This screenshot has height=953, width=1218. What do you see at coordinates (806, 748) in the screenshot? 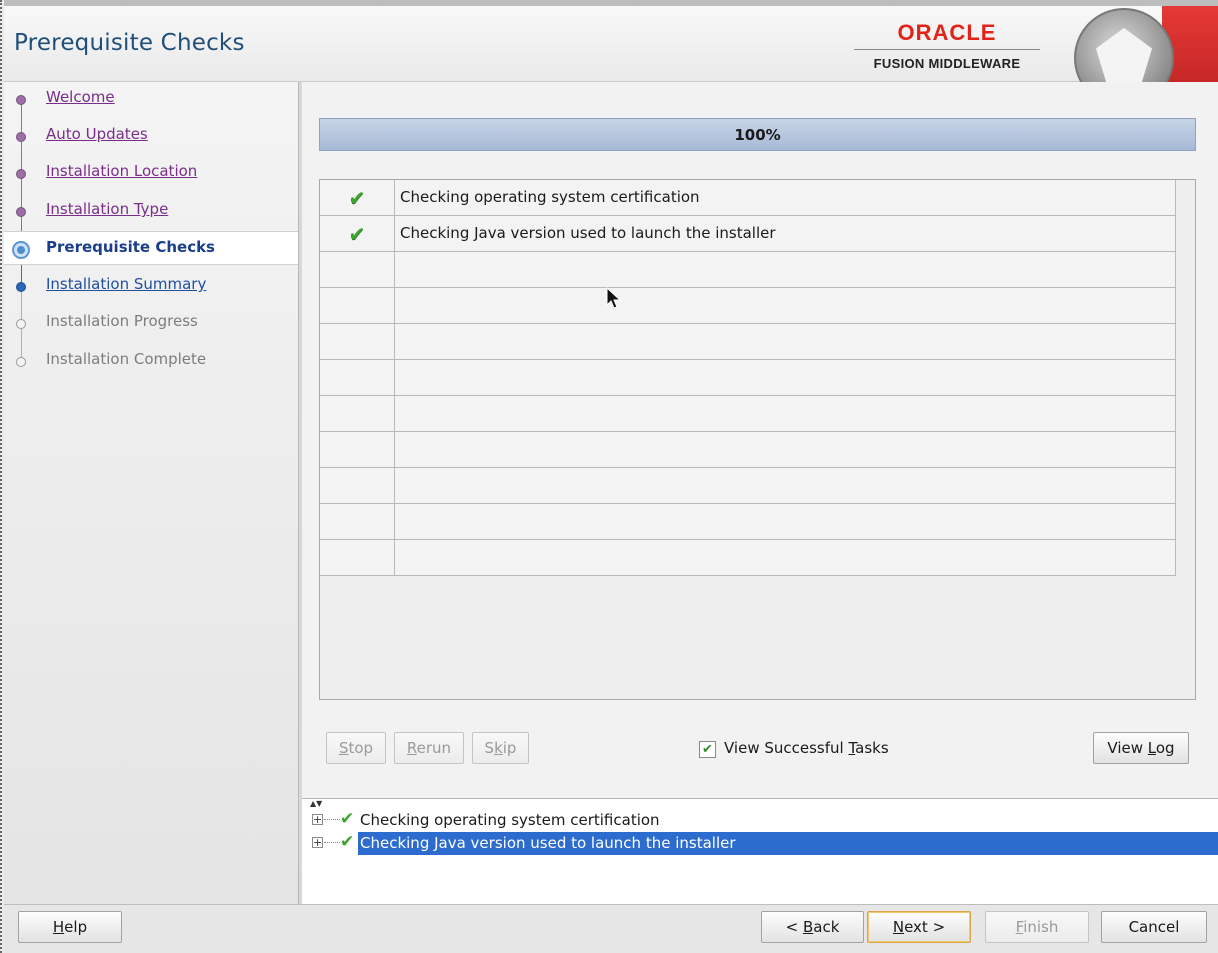
I see `checkbox-label: View Successful Tasks` at bounding box center [806, 748].